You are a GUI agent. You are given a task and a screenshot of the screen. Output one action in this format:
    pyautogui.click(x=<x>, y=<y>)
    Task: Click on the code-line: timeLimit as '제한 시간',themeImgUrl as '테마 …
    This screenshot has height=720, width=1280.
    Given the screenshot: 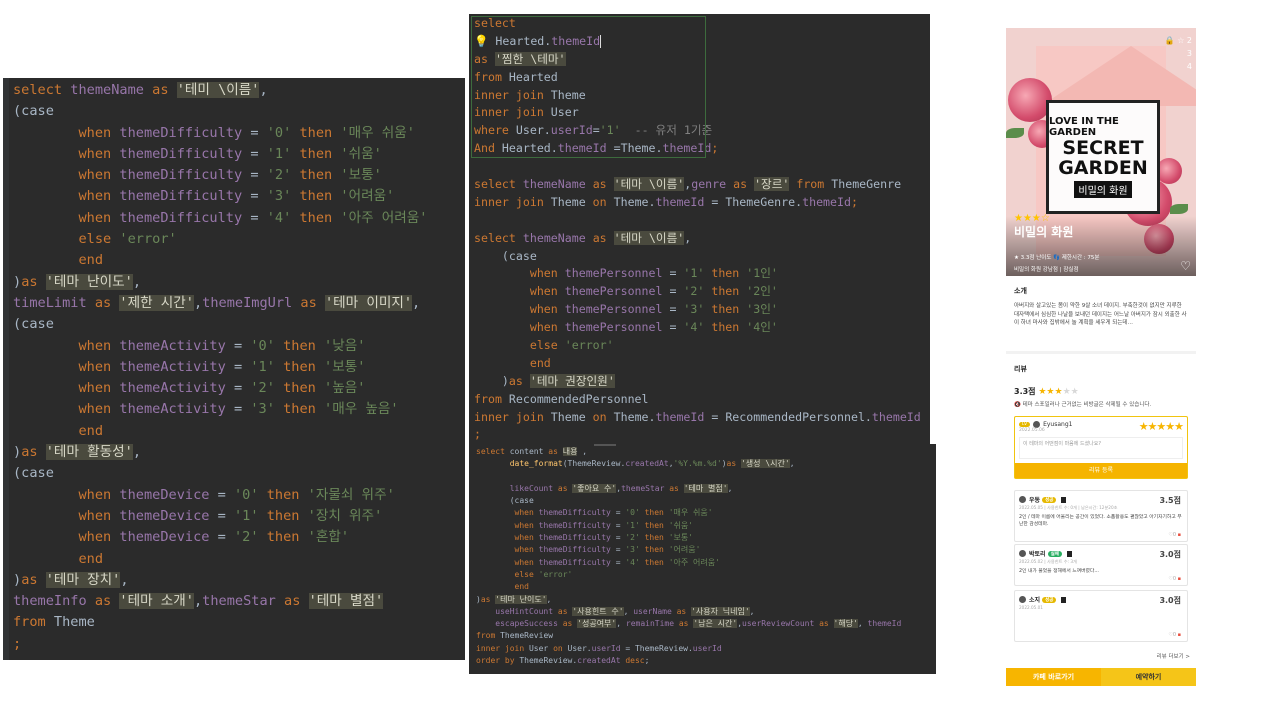 What is the action you would take?
    pyautogui.click(x=217, y=302)
    